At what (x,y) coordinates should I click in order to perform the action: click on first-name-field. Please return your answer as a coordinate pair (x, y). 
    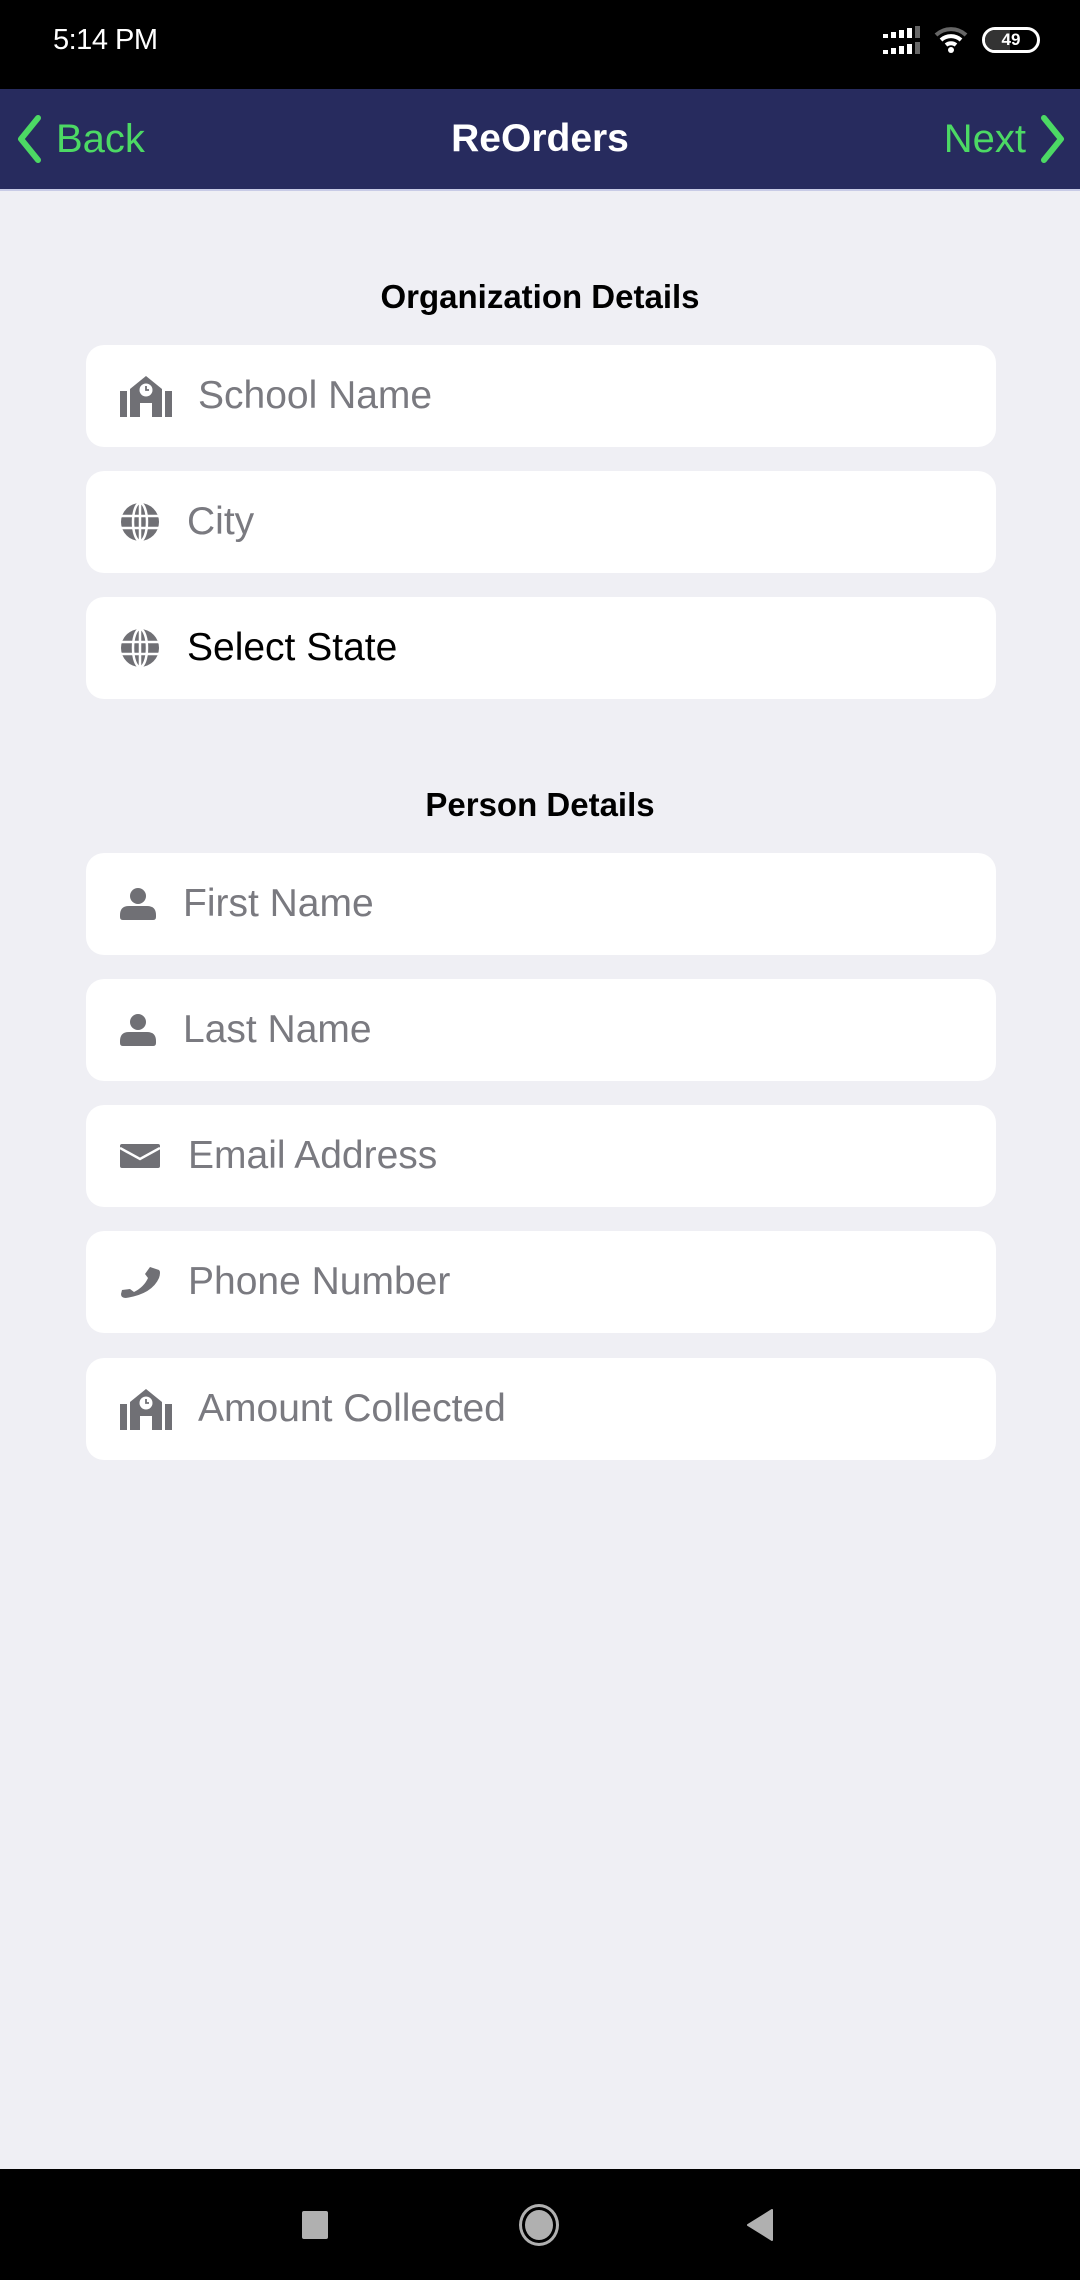
    Looking at the image, I should click on (541, 904).